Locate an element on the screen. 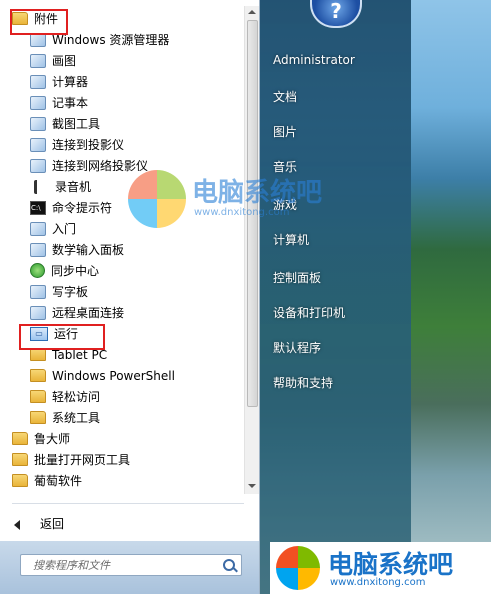 Image resolution: width=491 pixels, height=594 pixels. program-item: 批量打开网页工具 is located at coordinates (71, 460).